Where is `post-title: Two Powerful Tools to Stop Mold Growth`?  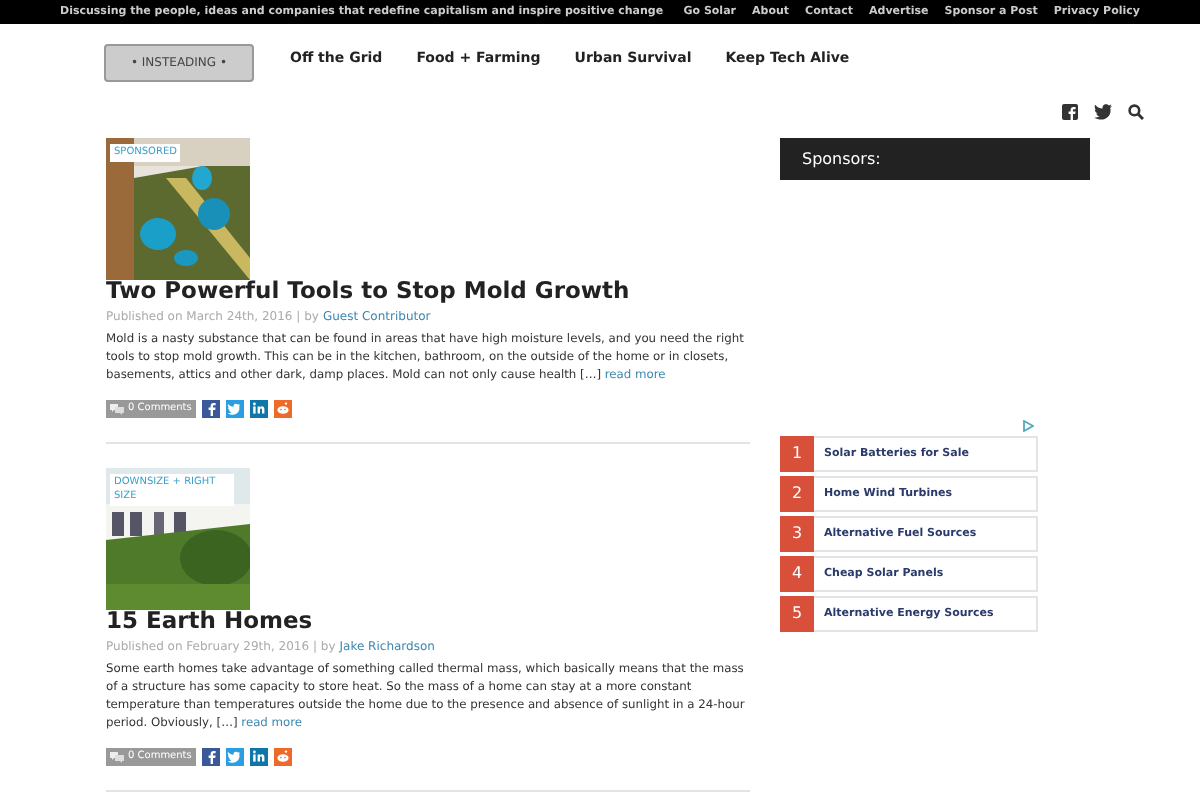 post-title: Two Powerful Tools to Stop Mold Growth is located at coordinates (428, 291).